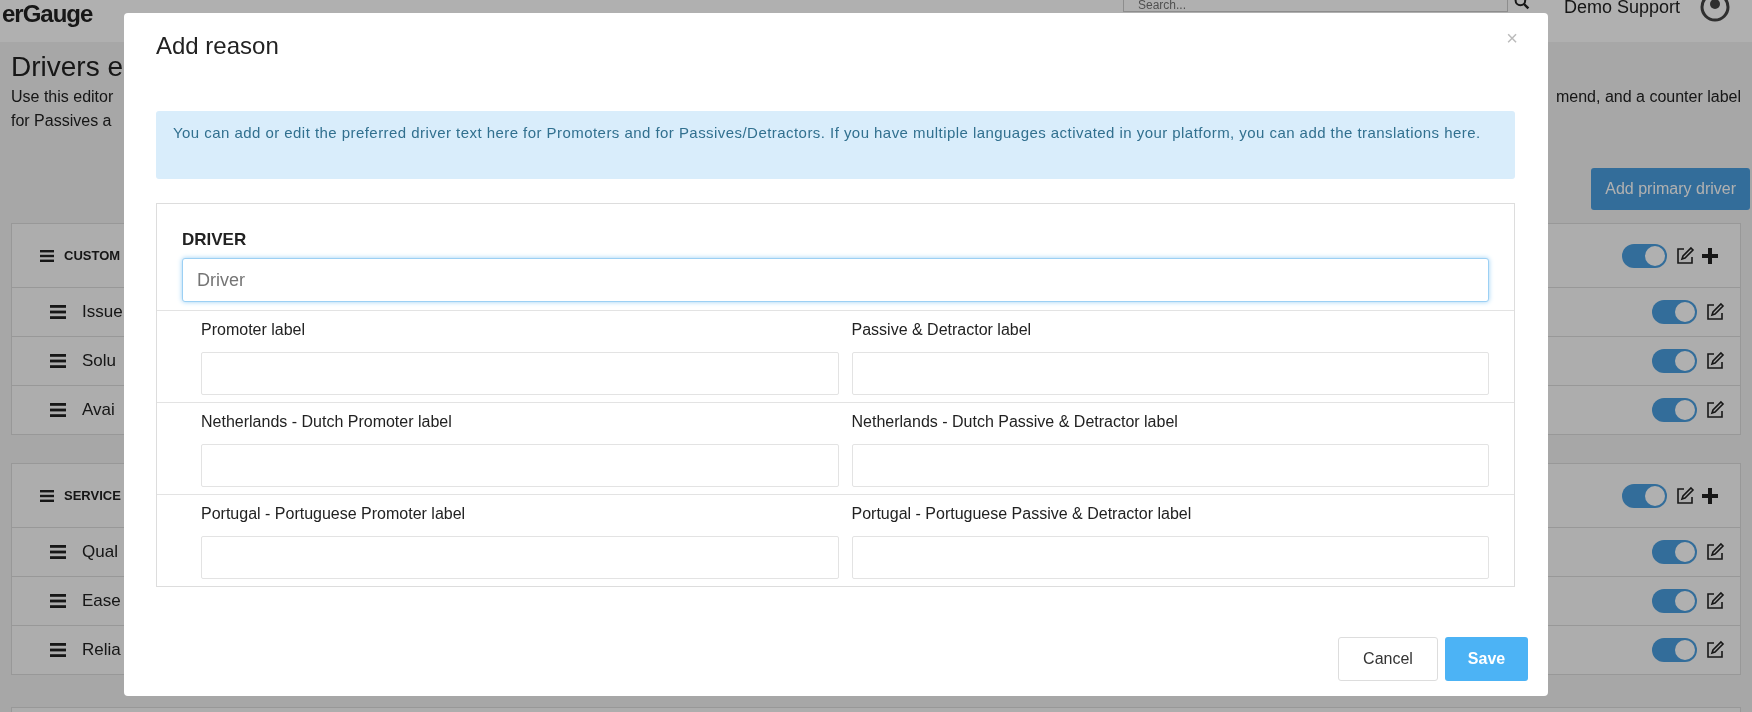 Image resolution: width=1752 pixels, height=712 pixels. I want to click on avatar-icon, so click(1715, 11).